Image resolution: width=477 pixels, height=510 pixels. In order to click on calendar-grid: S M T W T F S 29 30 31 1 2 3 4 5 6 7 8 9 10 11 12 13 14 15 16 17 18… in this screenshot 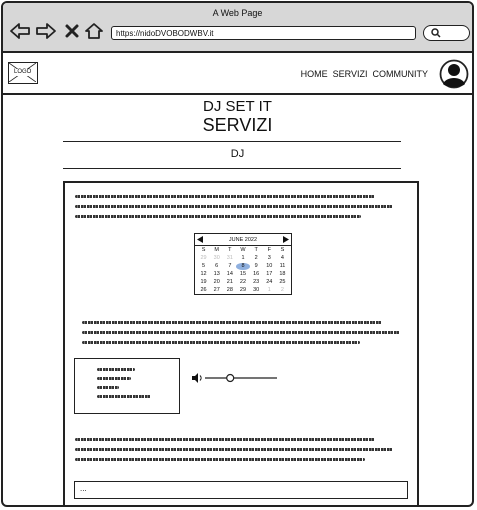, I will do `click(243, 270)`.